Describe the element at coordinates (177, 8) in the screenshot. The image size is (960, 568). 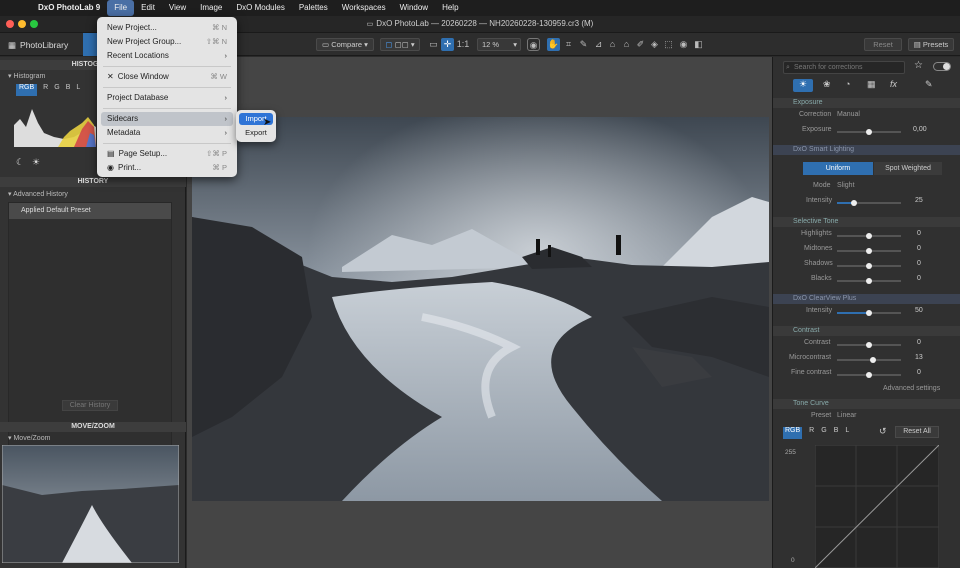
I see `menu-view: View` at that location.